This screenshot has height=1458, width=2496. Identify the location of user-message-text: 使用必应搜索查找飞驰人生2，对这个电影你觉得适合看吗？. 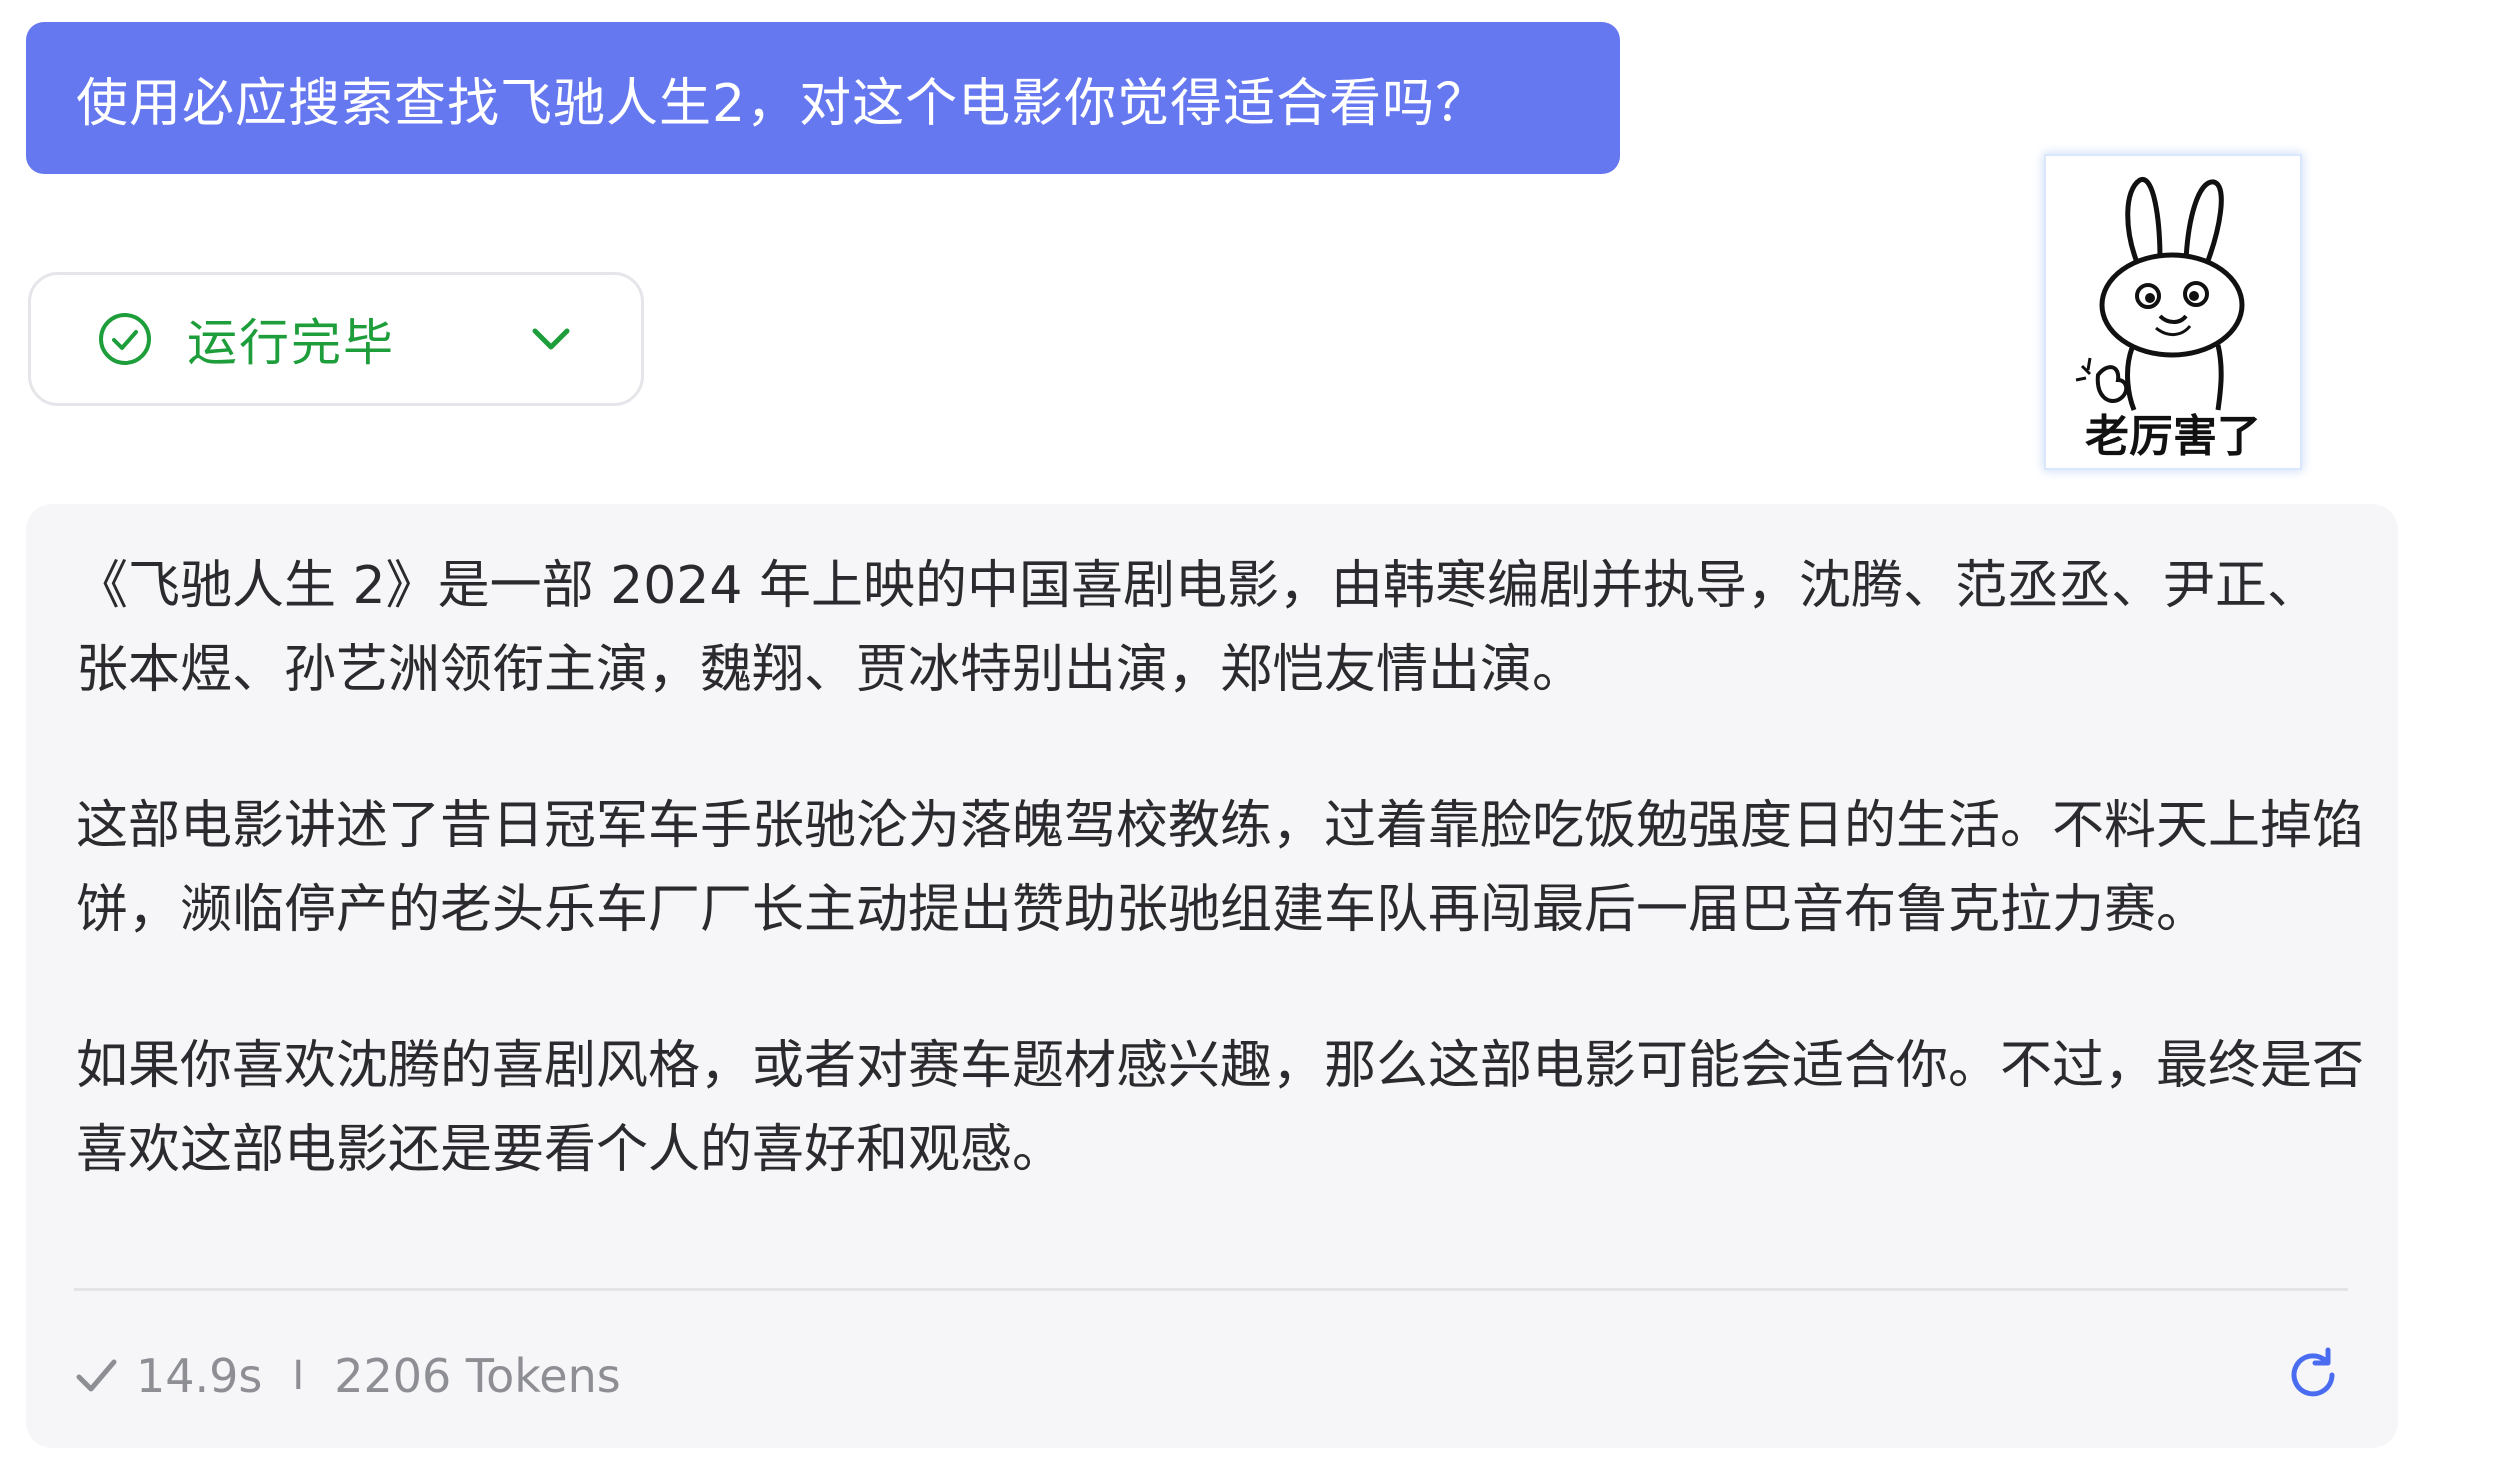
(782, 103).